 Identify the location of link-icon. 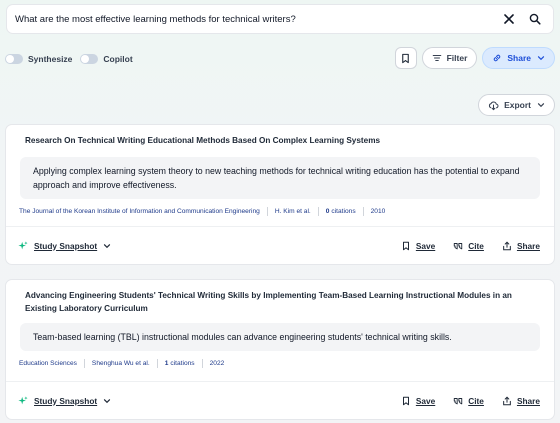
(497, 58).